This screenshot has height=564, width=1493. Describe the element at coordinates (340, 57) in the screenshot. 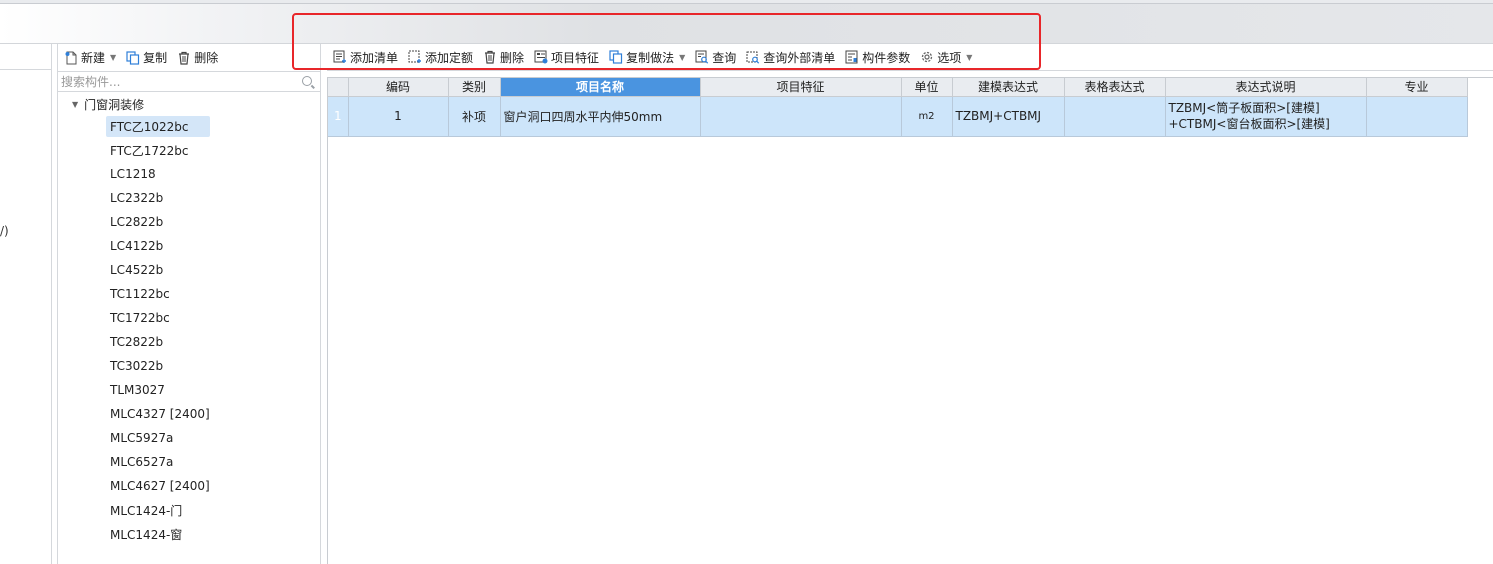

I see `add-list-icon` at that location.